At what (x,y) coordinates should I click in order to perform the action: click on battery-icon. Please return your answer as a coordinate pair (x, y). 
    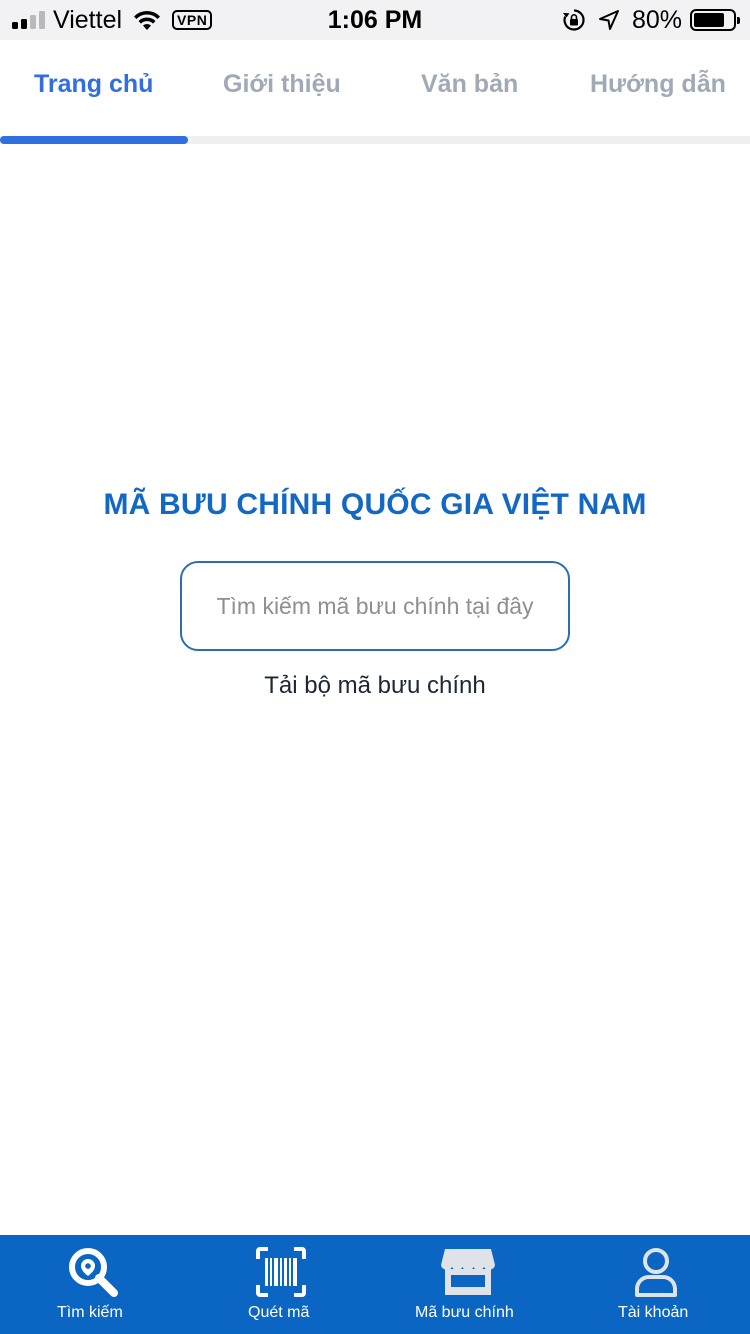
    Looking at the image, I should click on (715, 20).